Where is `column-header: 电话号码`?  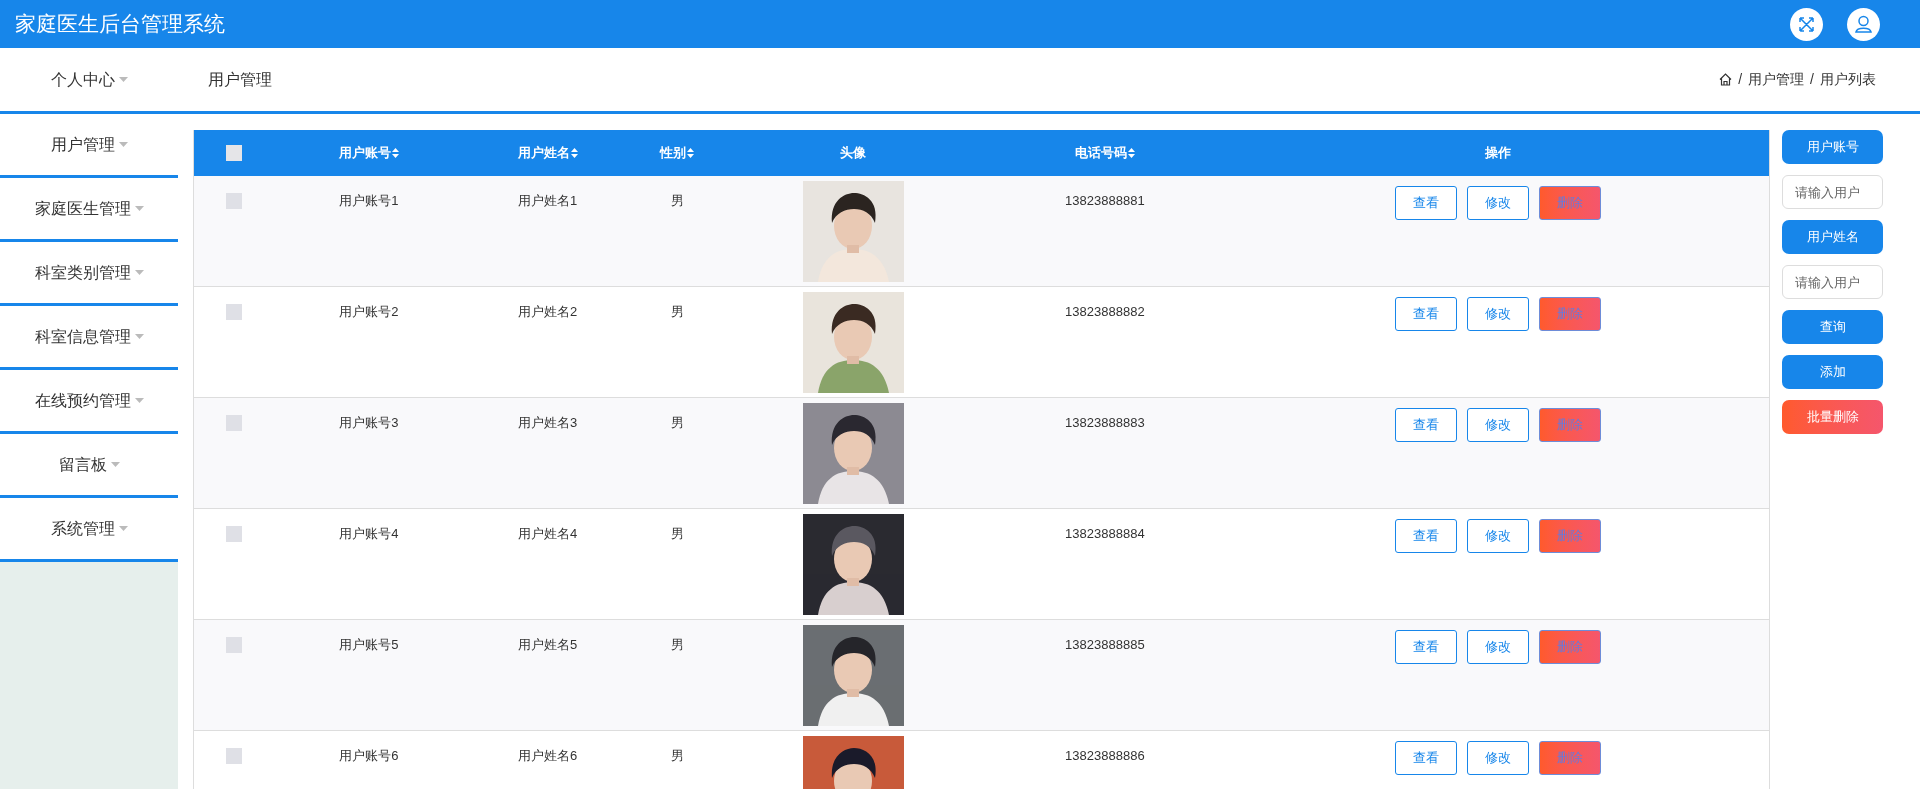 column-header: 电话号码 is located at coordinates (1104, 153).